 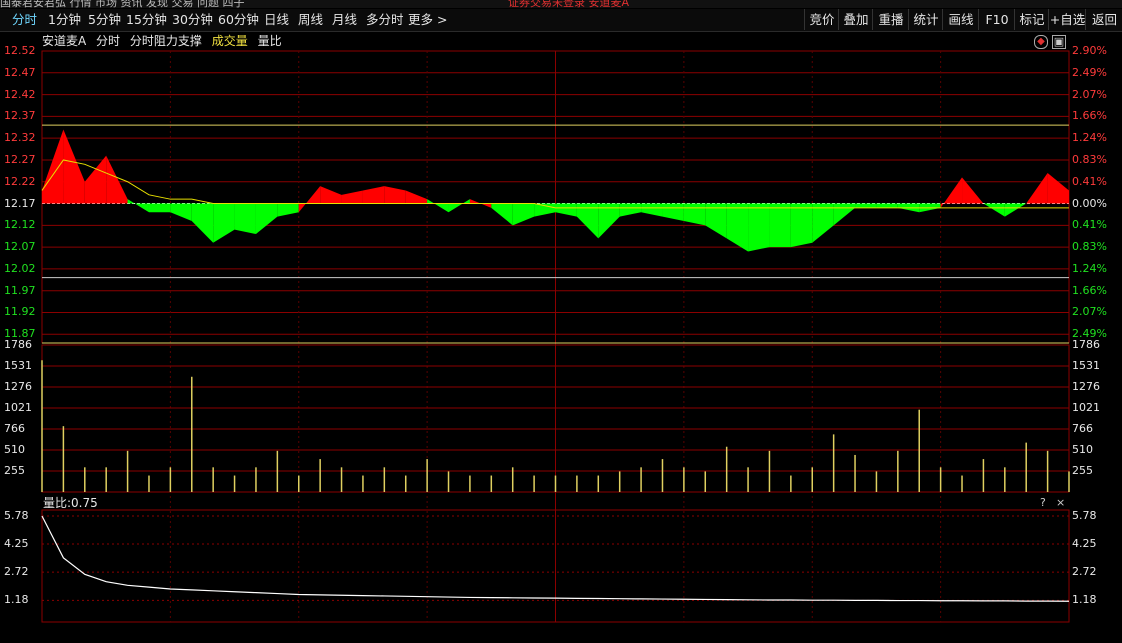 What do you see at coordinates (427, 19) in the screenshot?
I see `tab-10: 更多 >` at bounding box center [427, 19].